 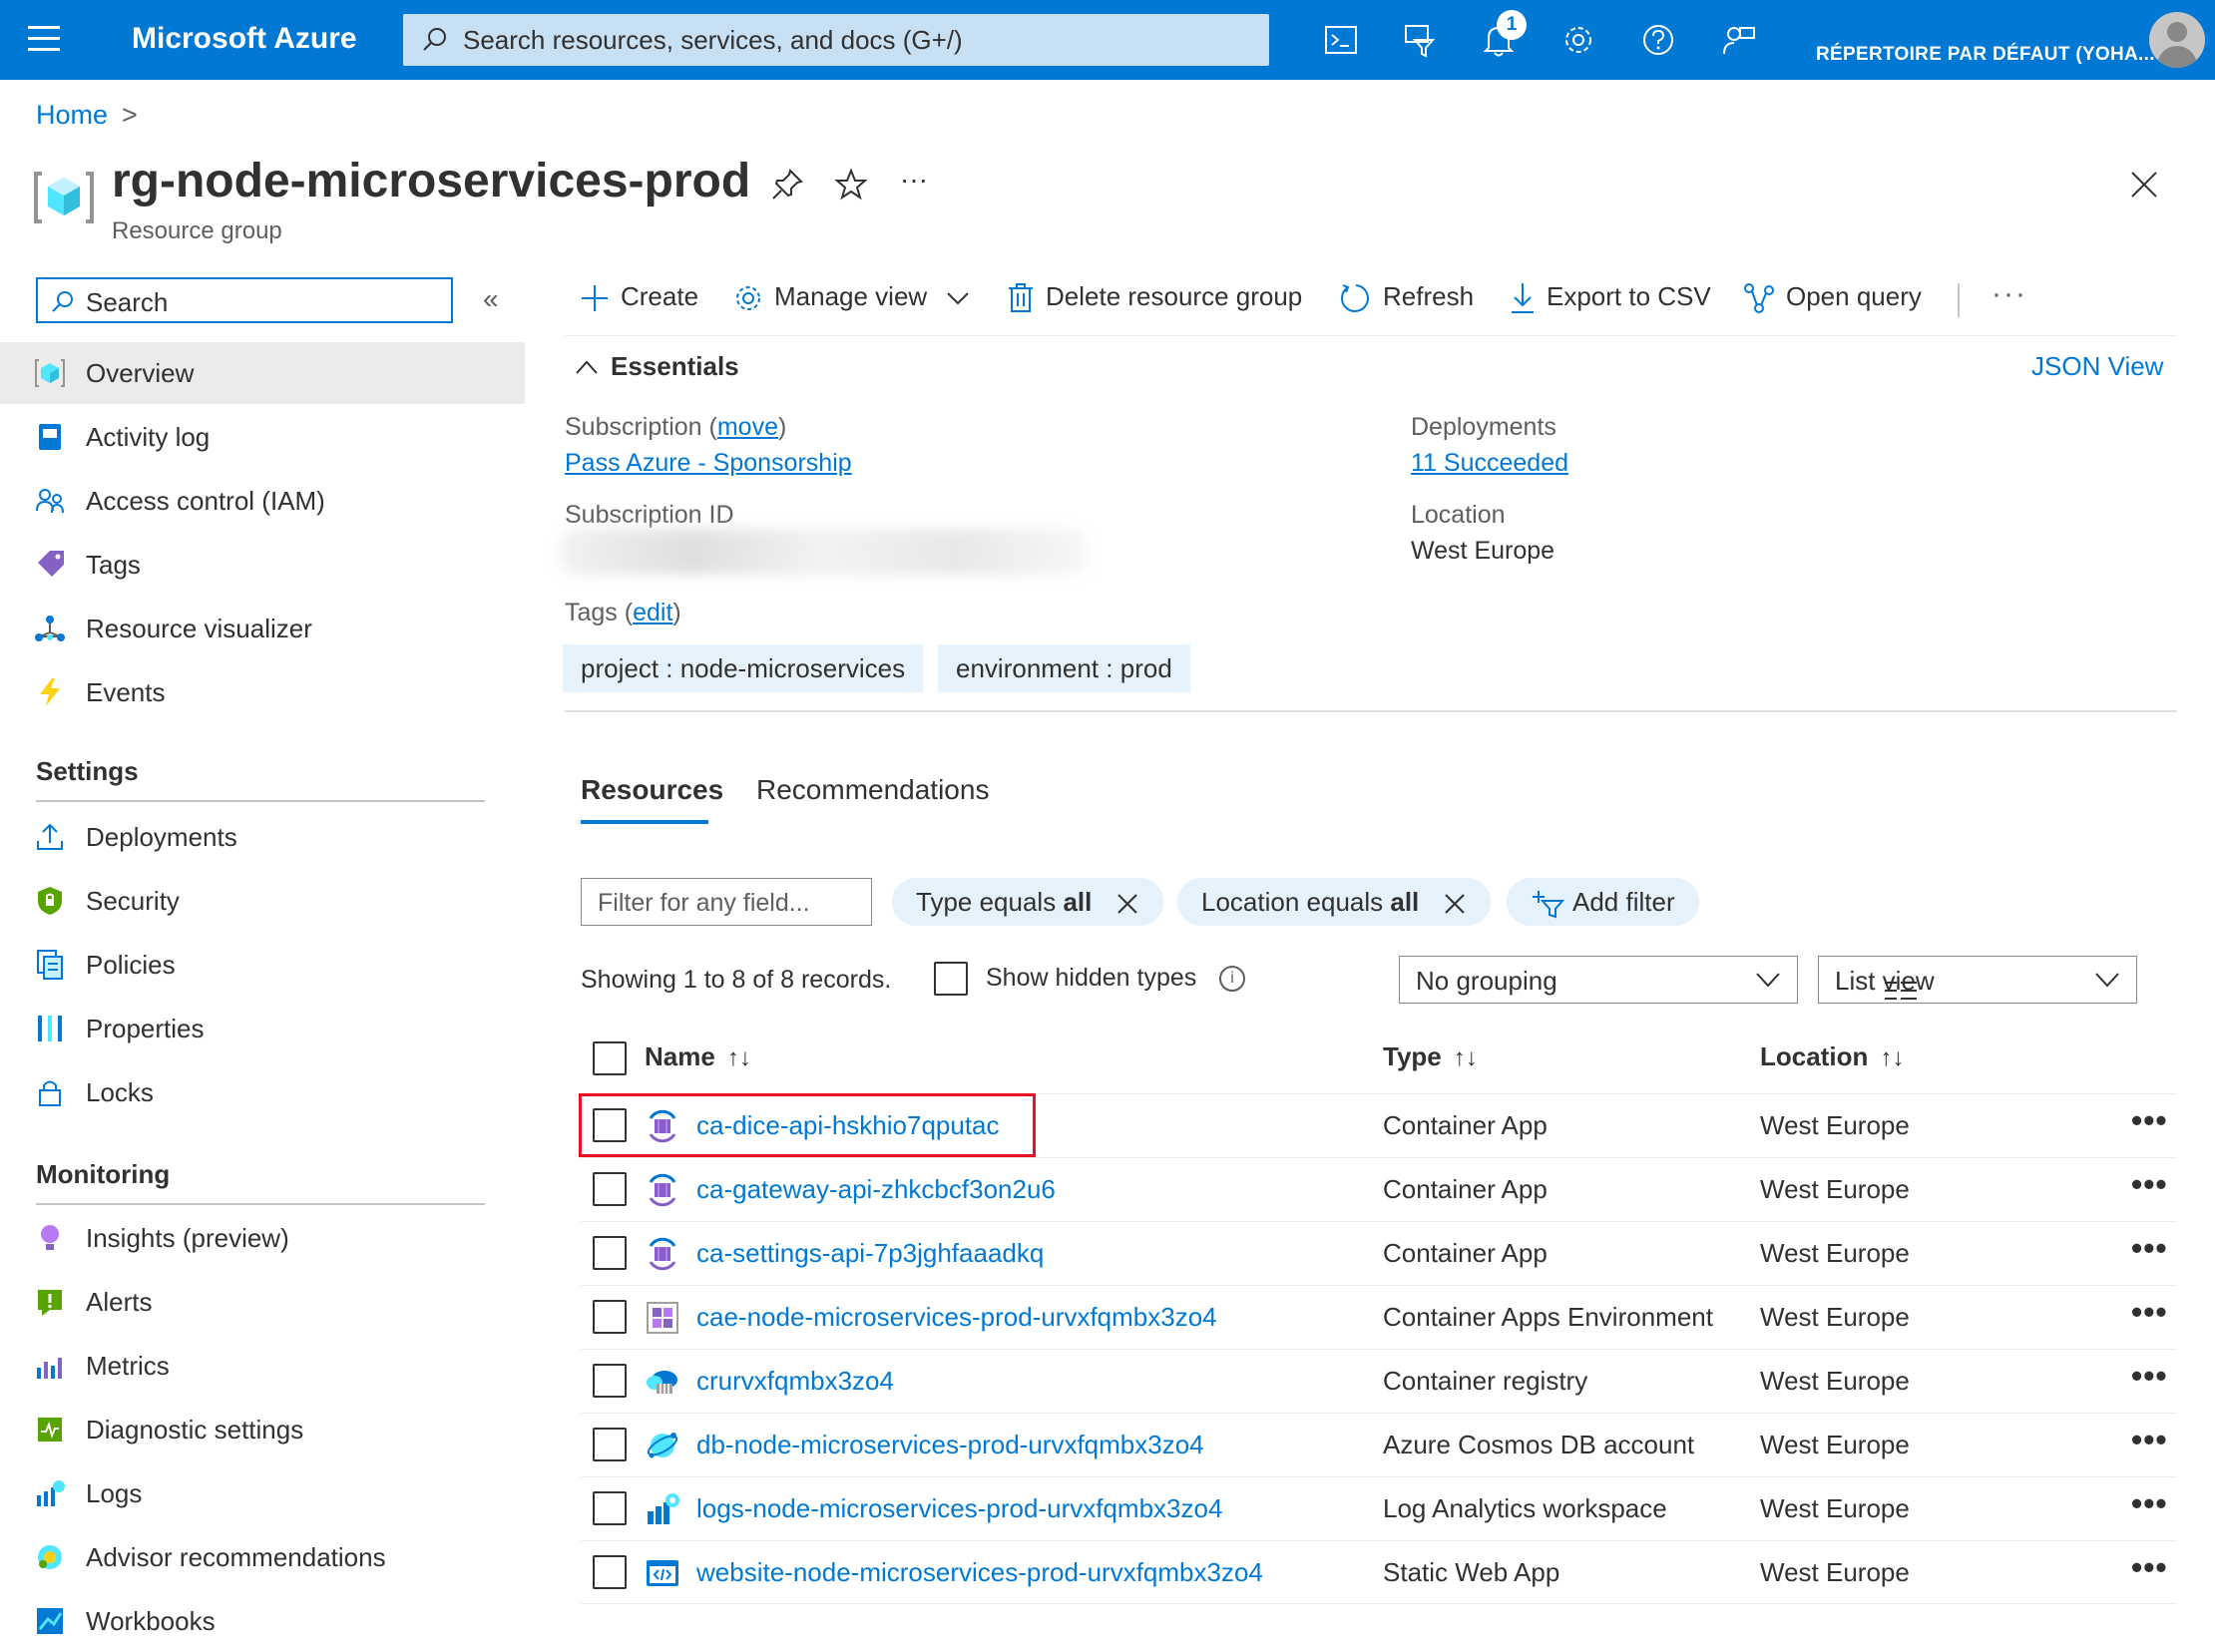 What do you see at coordinates (638, 297) in the screenshot?
I see `create-button: Create` at bounding box center [638, 297].